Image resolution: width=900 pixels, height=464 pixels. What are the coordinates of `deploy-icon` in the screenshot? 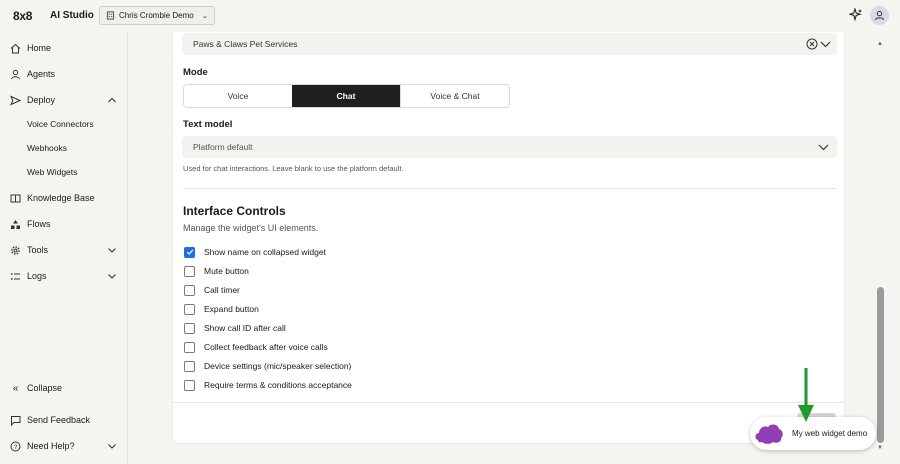 It's located at (15, 100).